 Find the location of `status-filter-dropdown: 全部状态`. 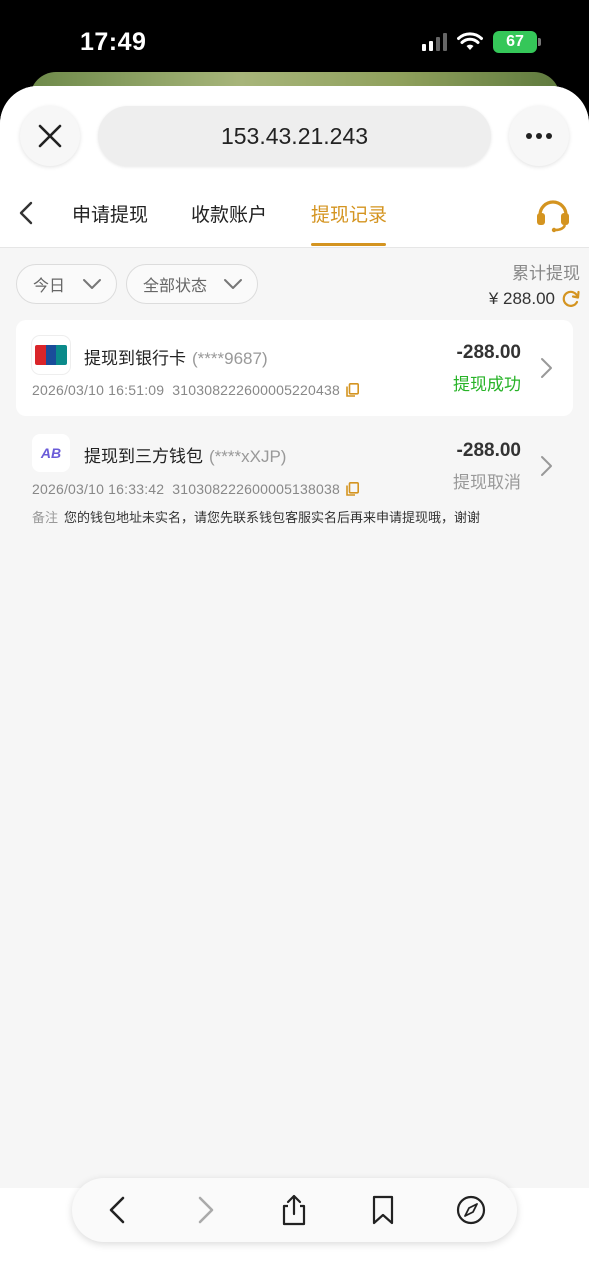

status-filter-dropdown: 全部状态 is located at coordinates (192, 284).